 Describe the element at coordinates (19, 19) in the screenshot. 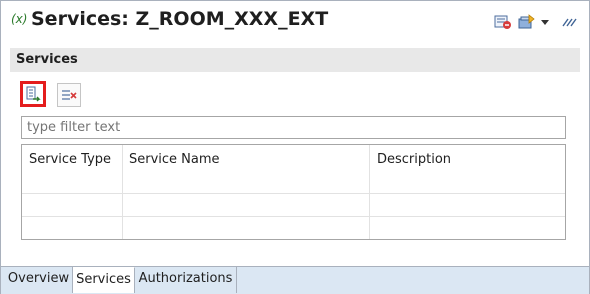

I see `variable-icon: (x)` at that location.